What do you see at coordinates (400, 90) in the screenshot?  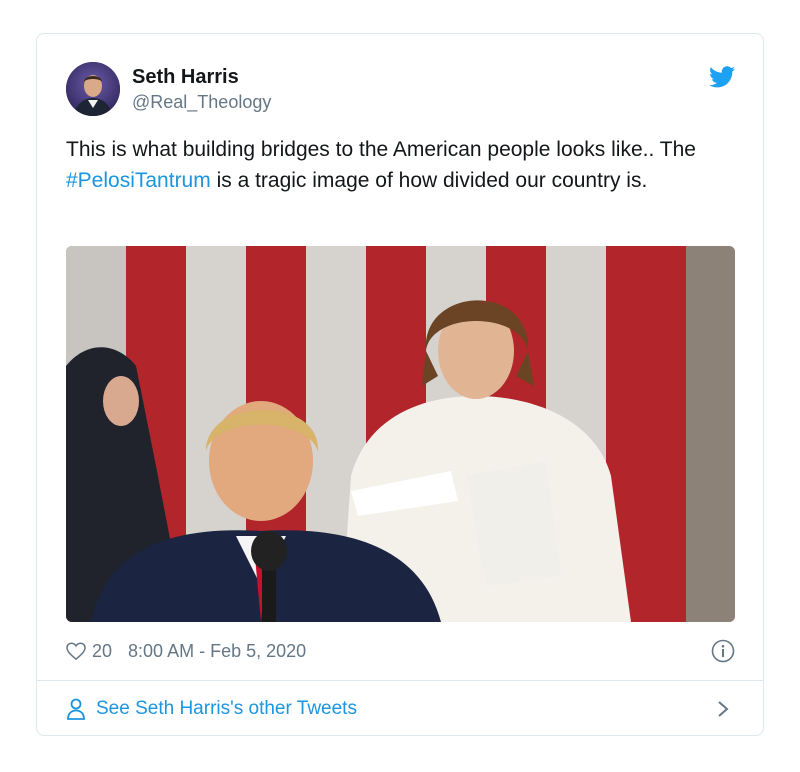 I see `tweet-header: Seth Harris @Real_Theology` at bounding box center [400, 90].